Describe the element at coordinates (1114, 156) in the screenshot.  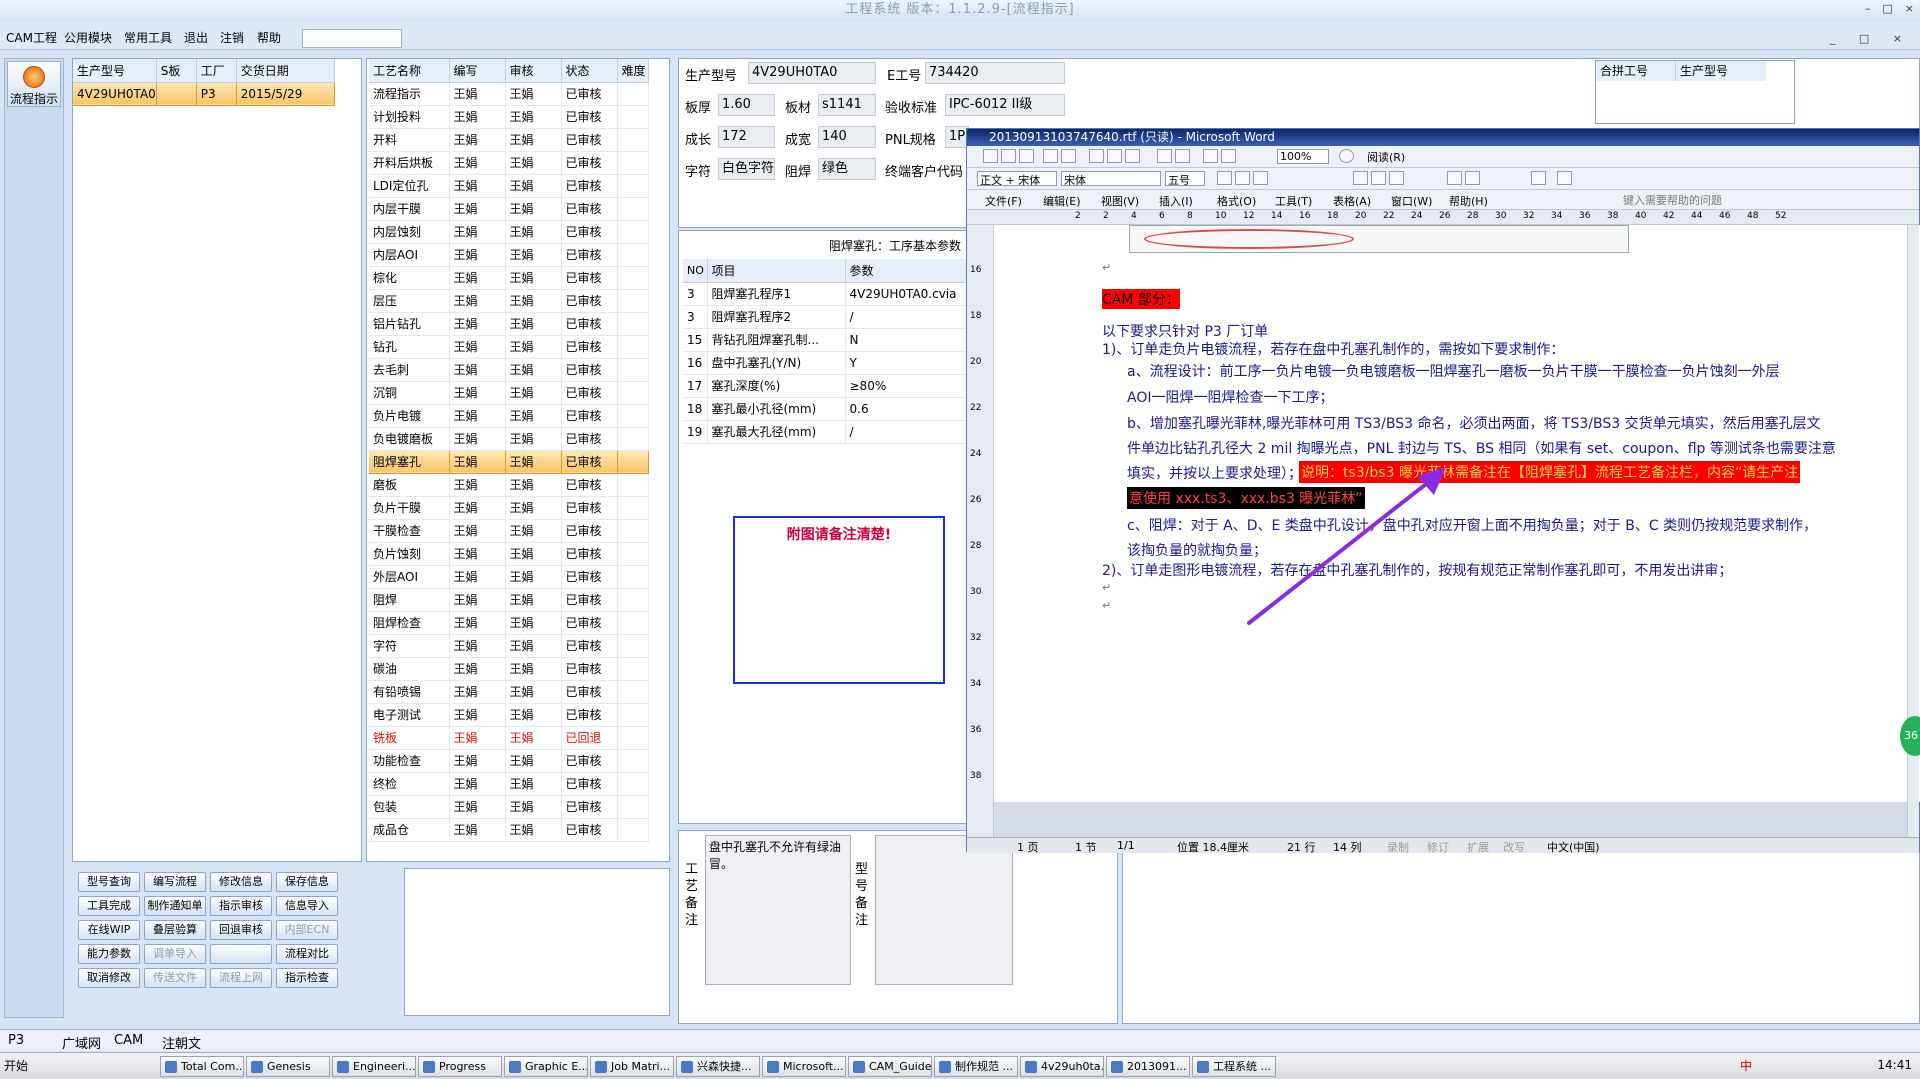
I see `copy-icon` at that location.